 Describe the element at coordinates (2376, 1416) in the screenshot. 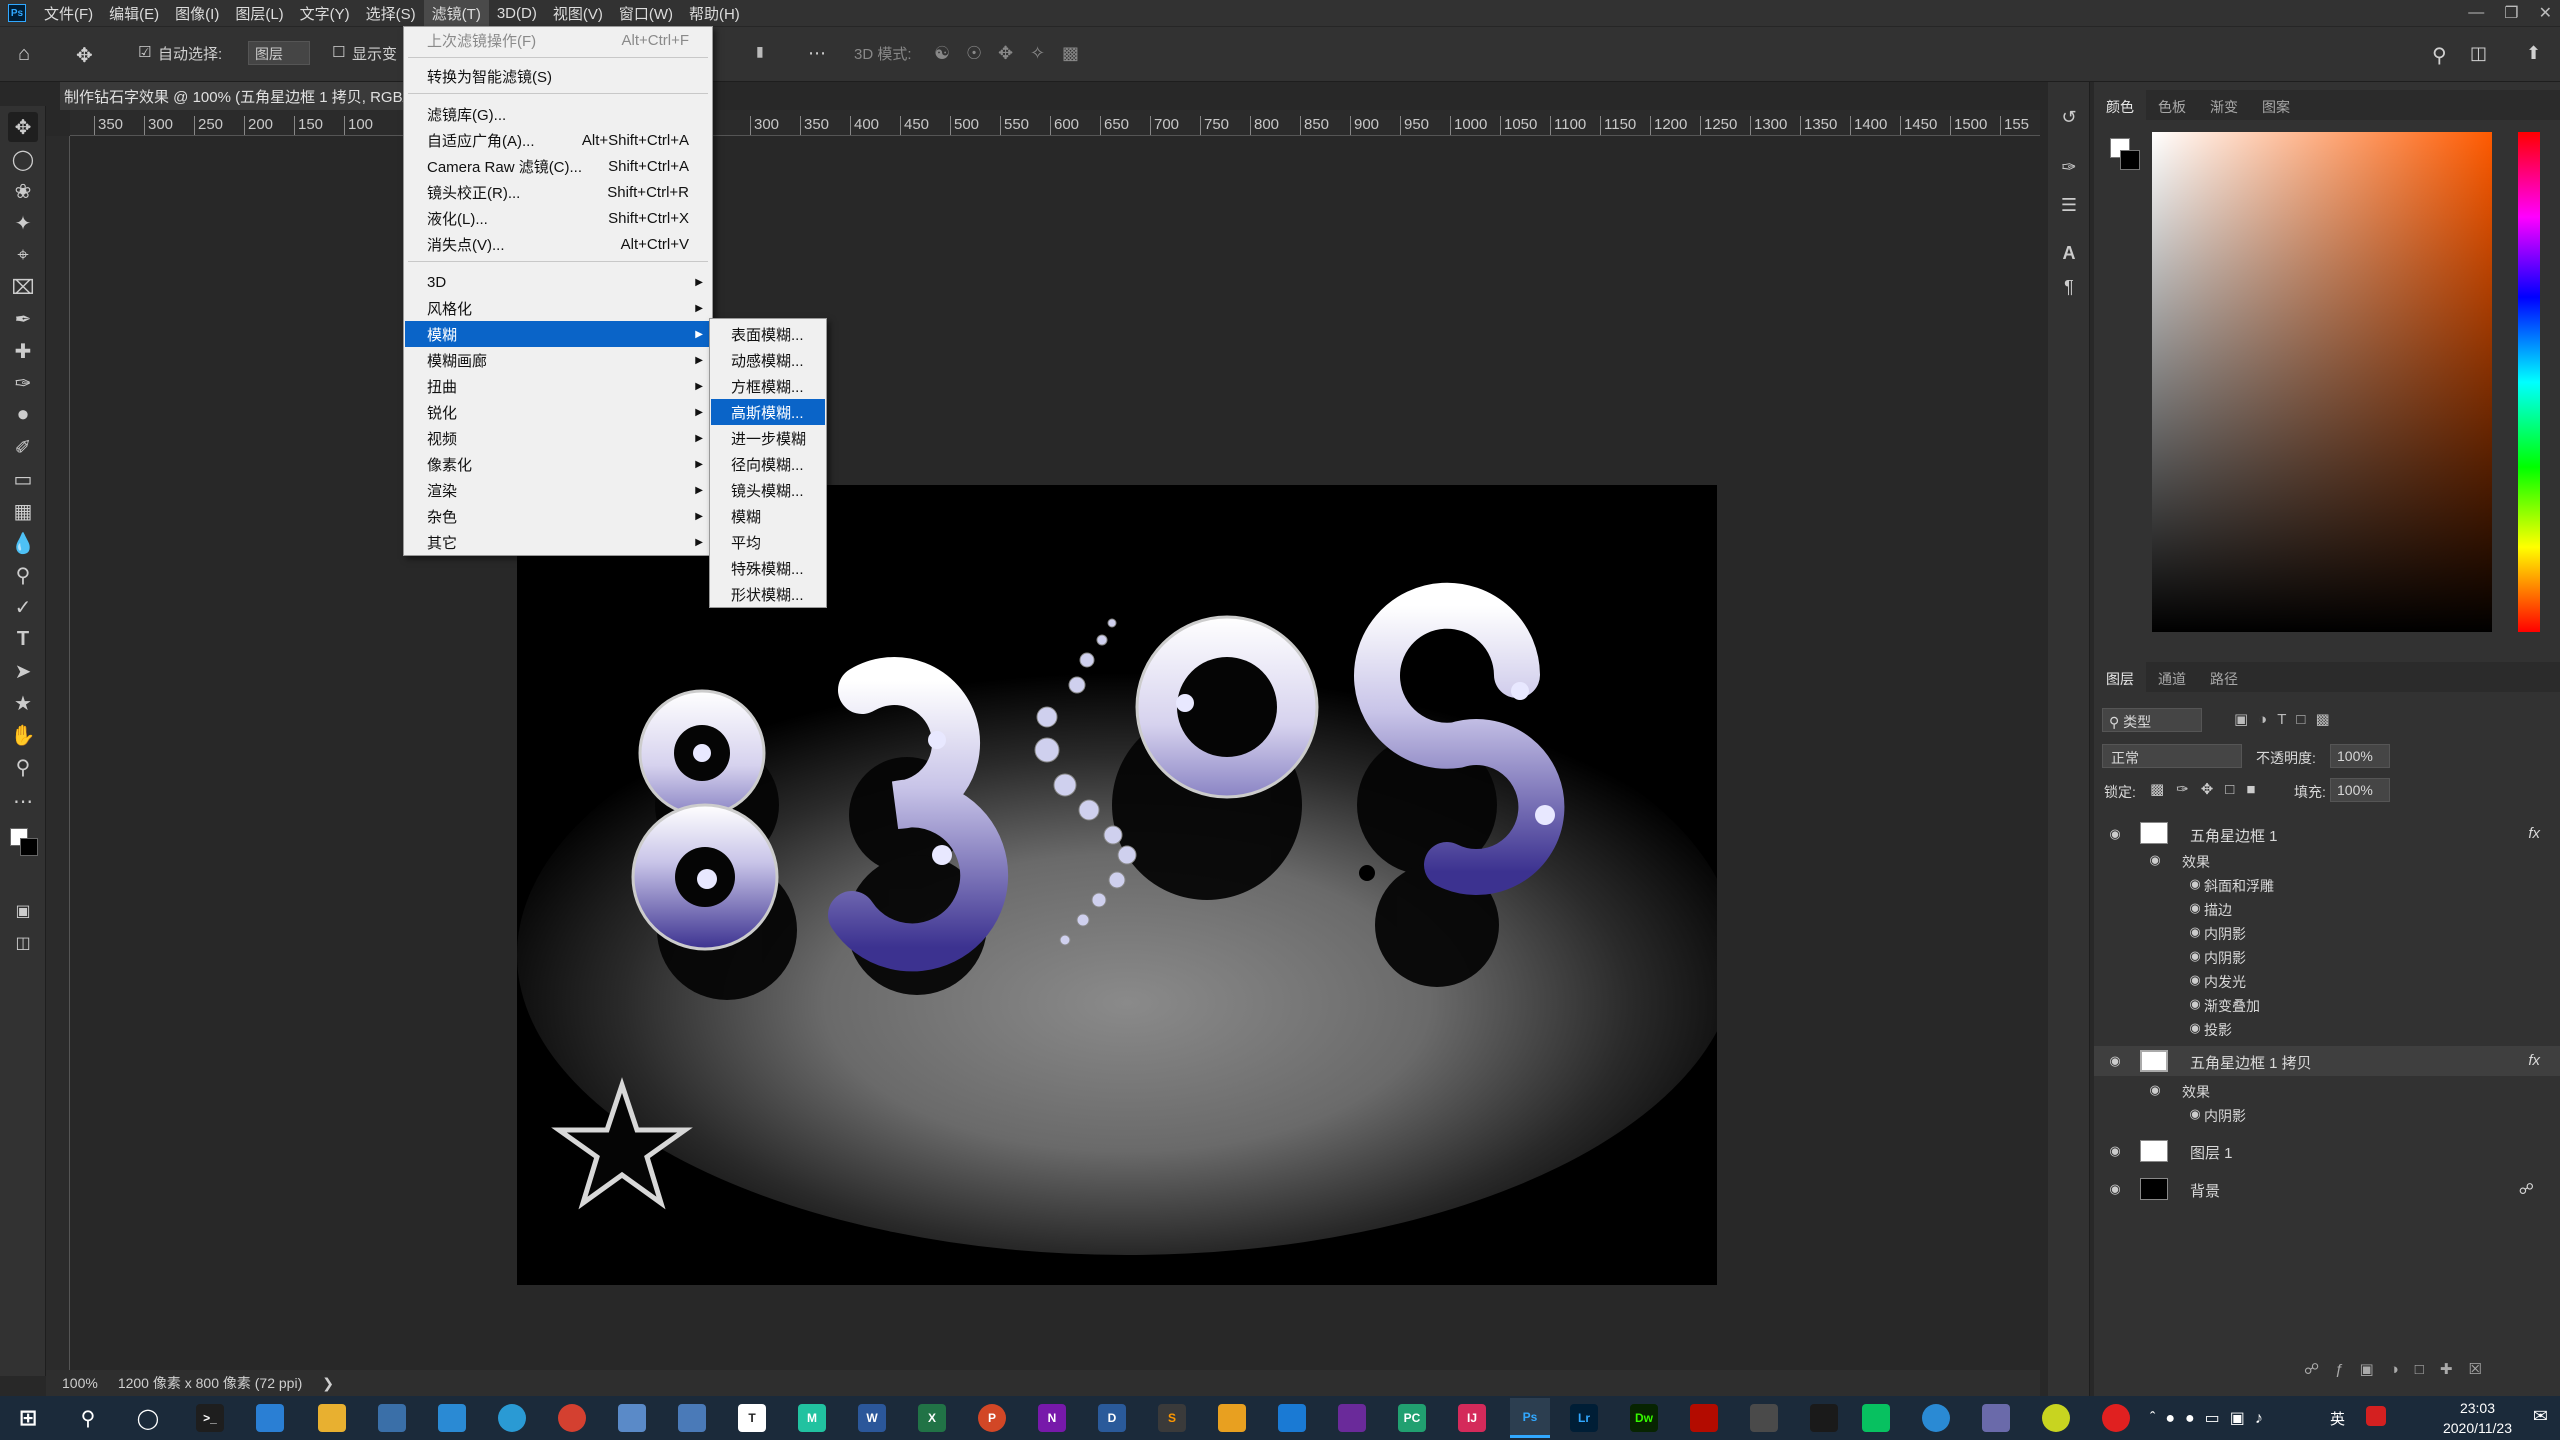

I see `app-tray-icon` at that location.